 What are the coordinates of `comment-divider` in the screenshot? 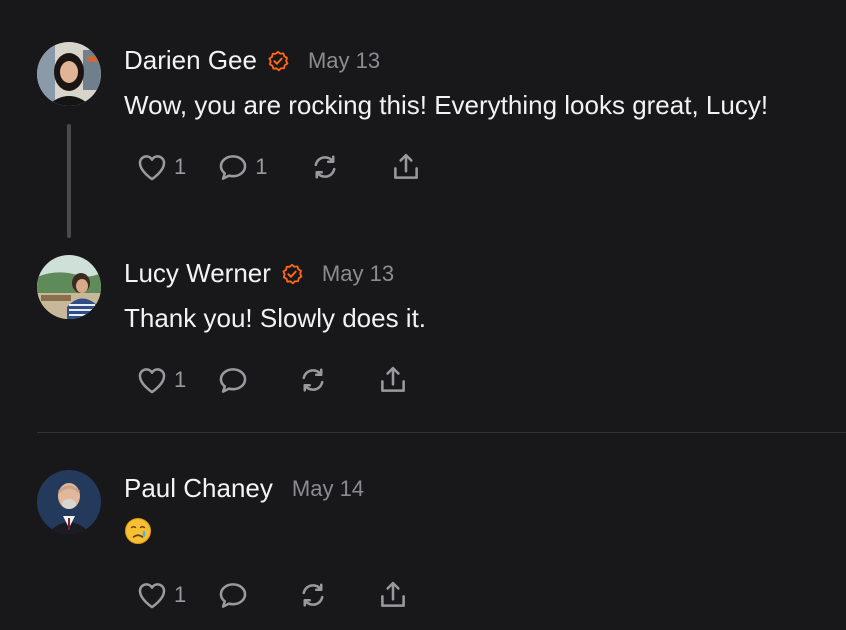 It's located at (441, 432).